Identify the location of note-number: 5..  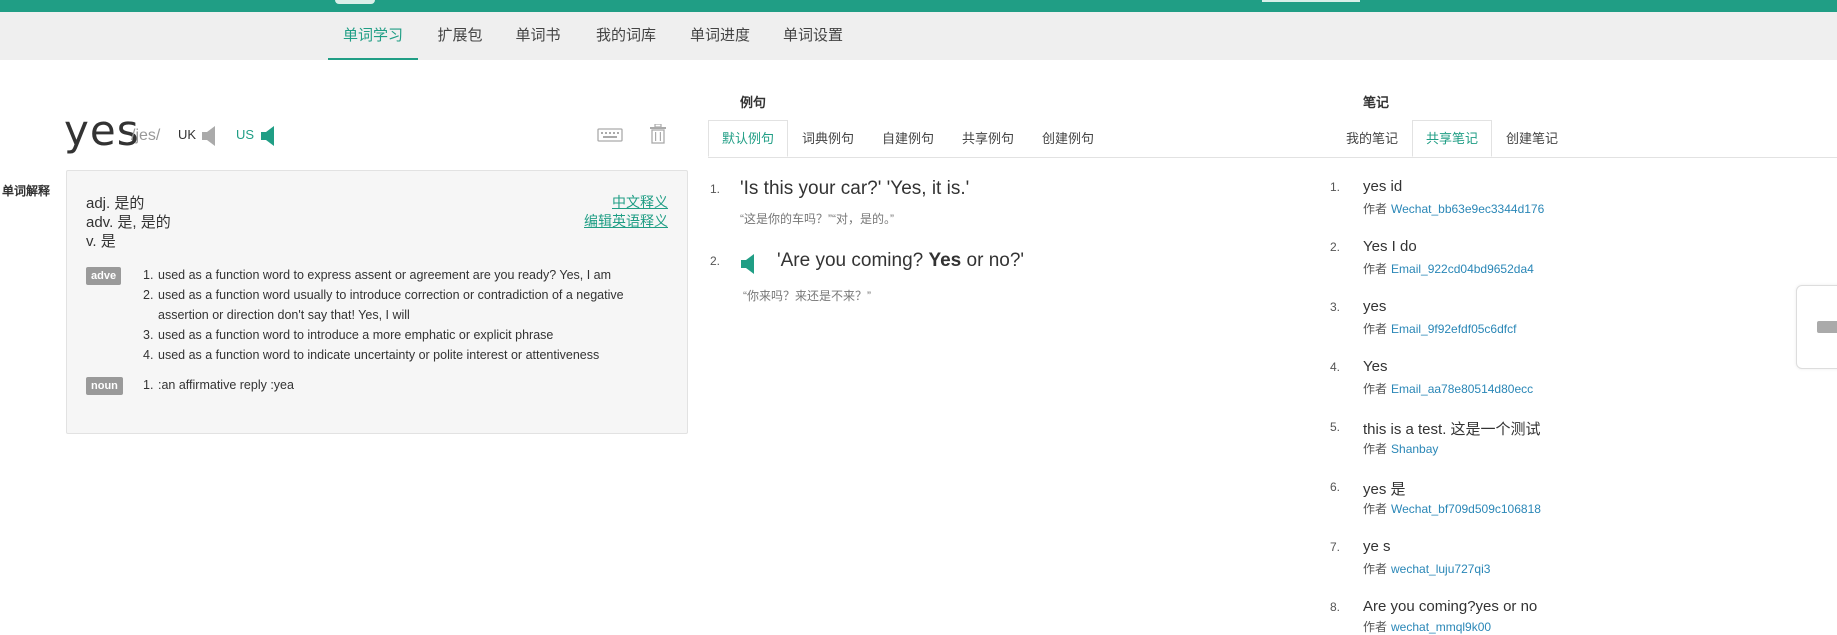
(1335, 427).